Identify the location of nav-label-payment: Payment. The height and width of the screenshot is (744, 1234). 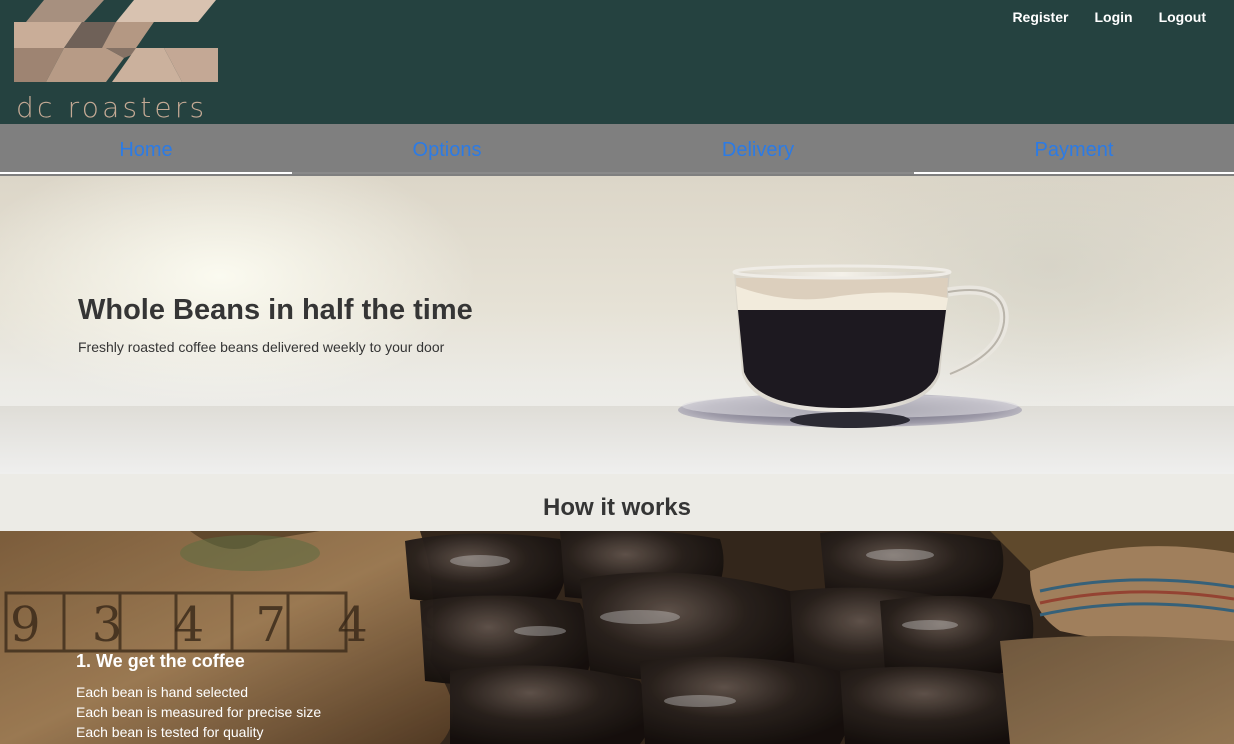
(1074, 149).